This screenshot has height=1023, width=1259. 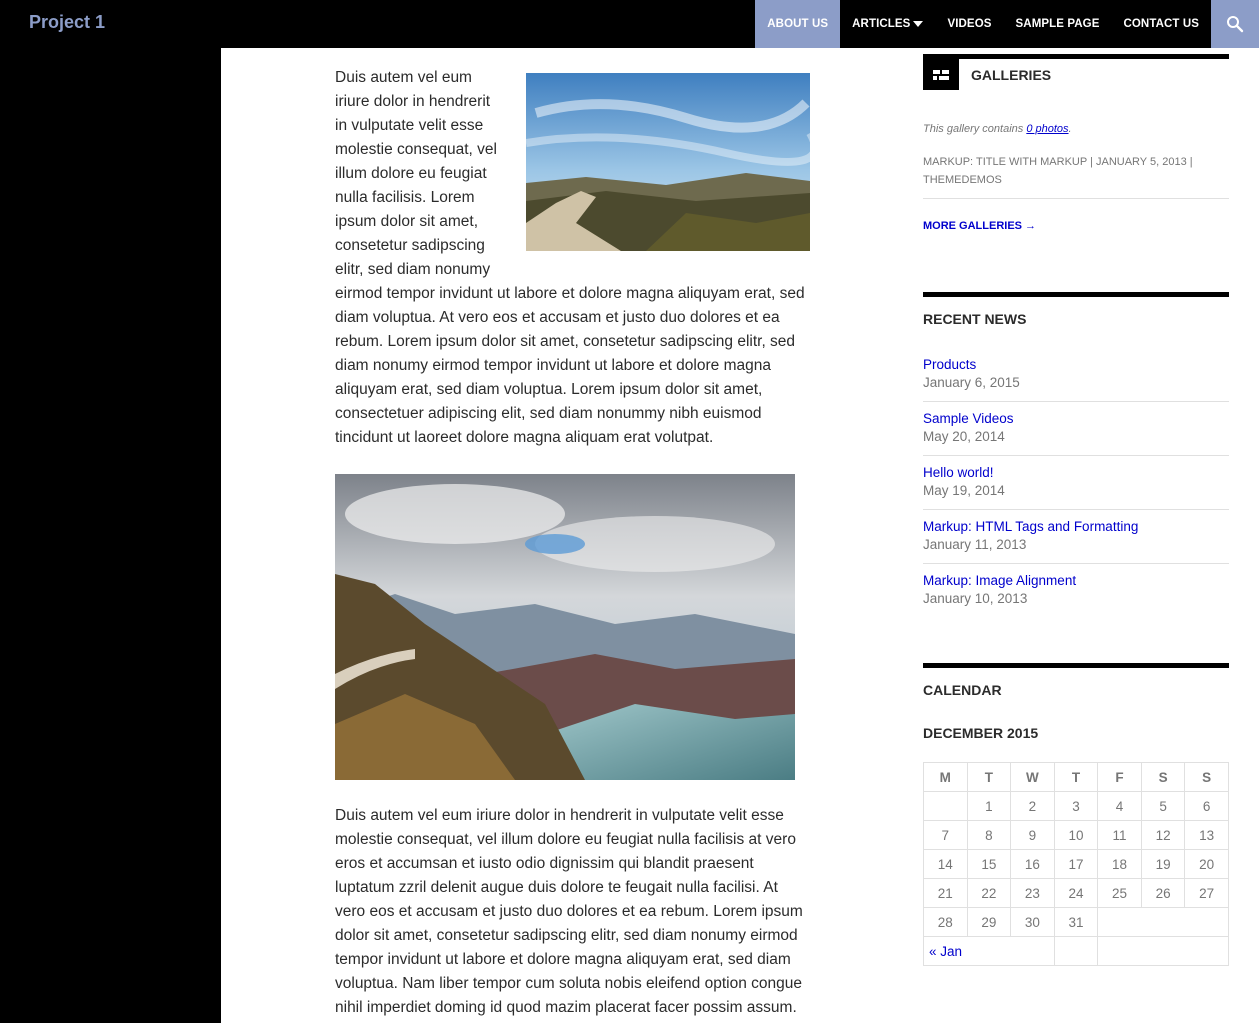 What do you see at coordinates (964, 436) in the screenshot?
I see `news-date: May 20, 2014` at bounding box center [964, 436].